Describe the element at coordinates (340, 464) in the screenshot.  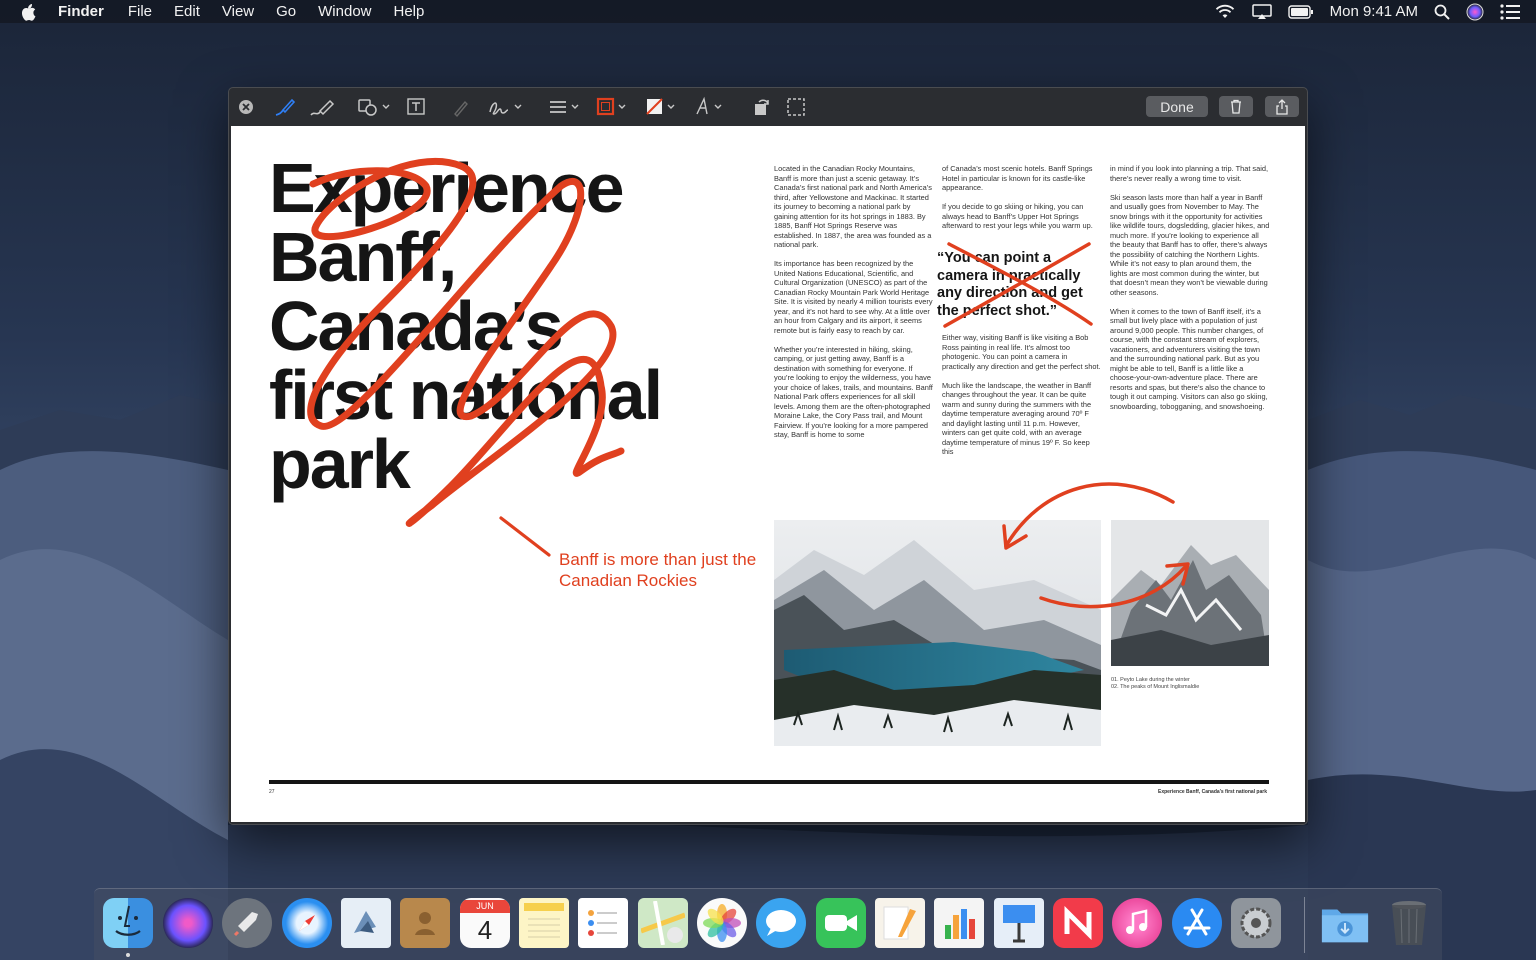
I see `headline-line: park` at that location.